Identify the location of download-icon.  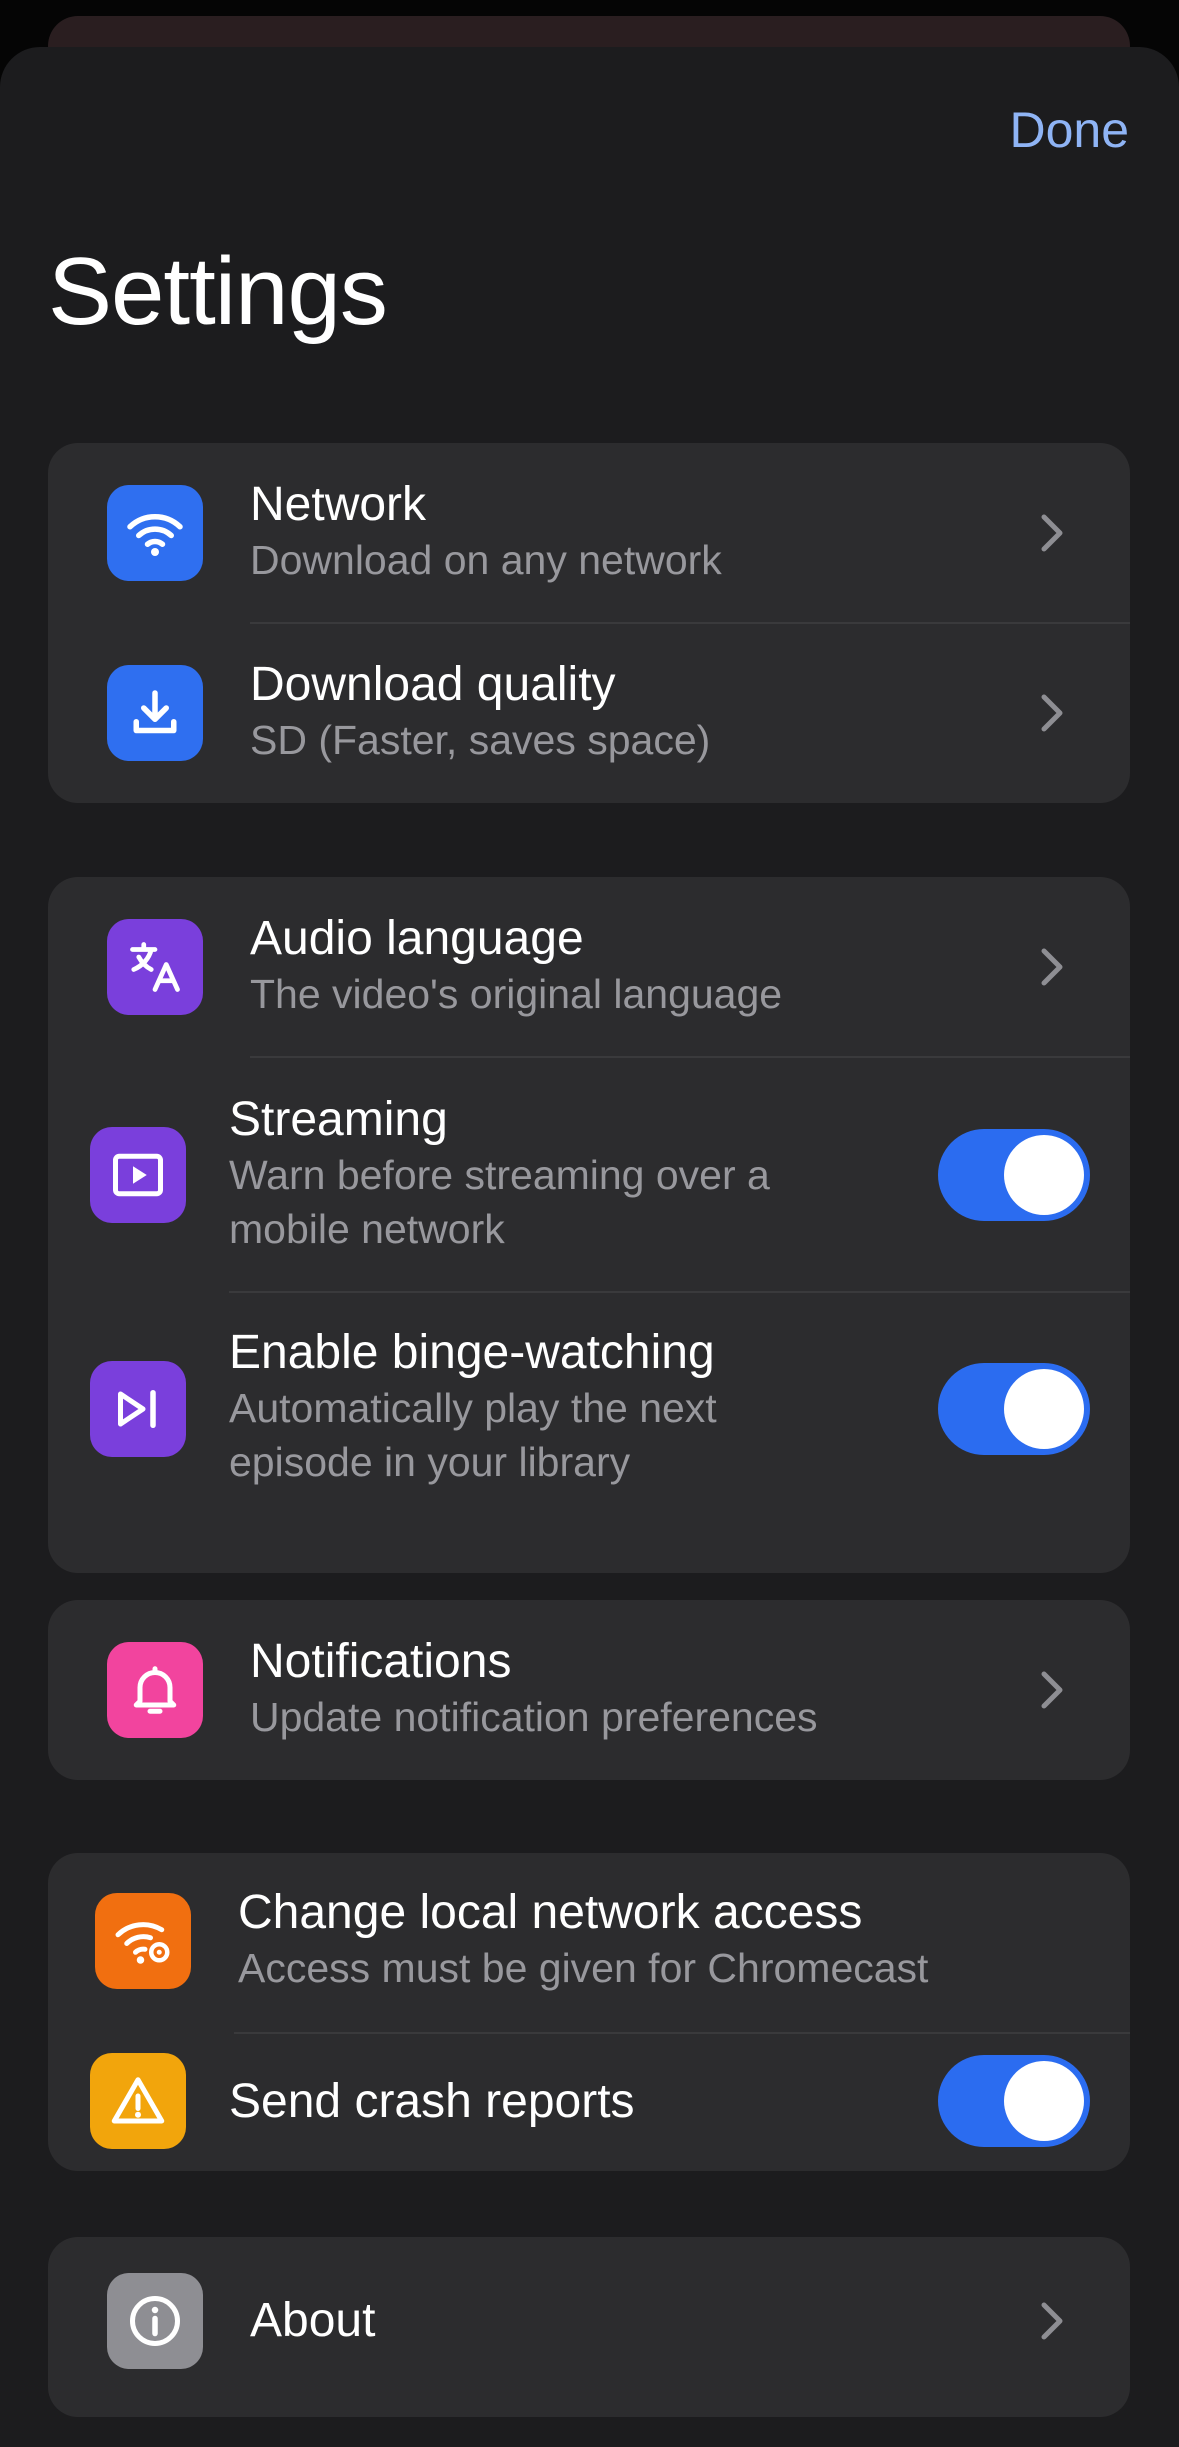
(155, 713).